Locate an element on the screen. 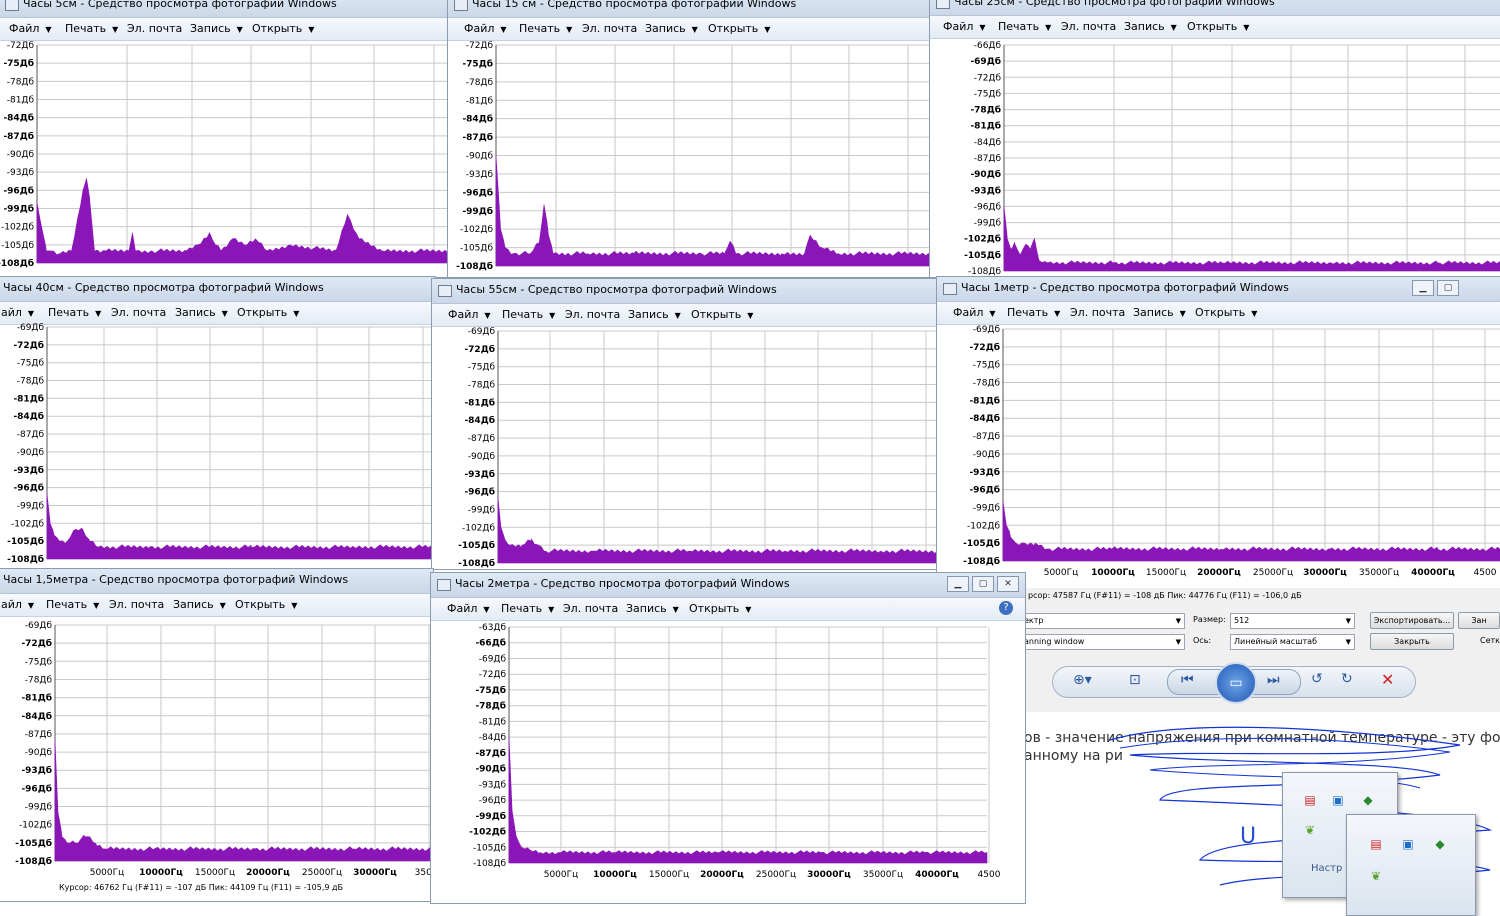  rotate-left-icon: ↺ is located at coordinates (1317, 679).